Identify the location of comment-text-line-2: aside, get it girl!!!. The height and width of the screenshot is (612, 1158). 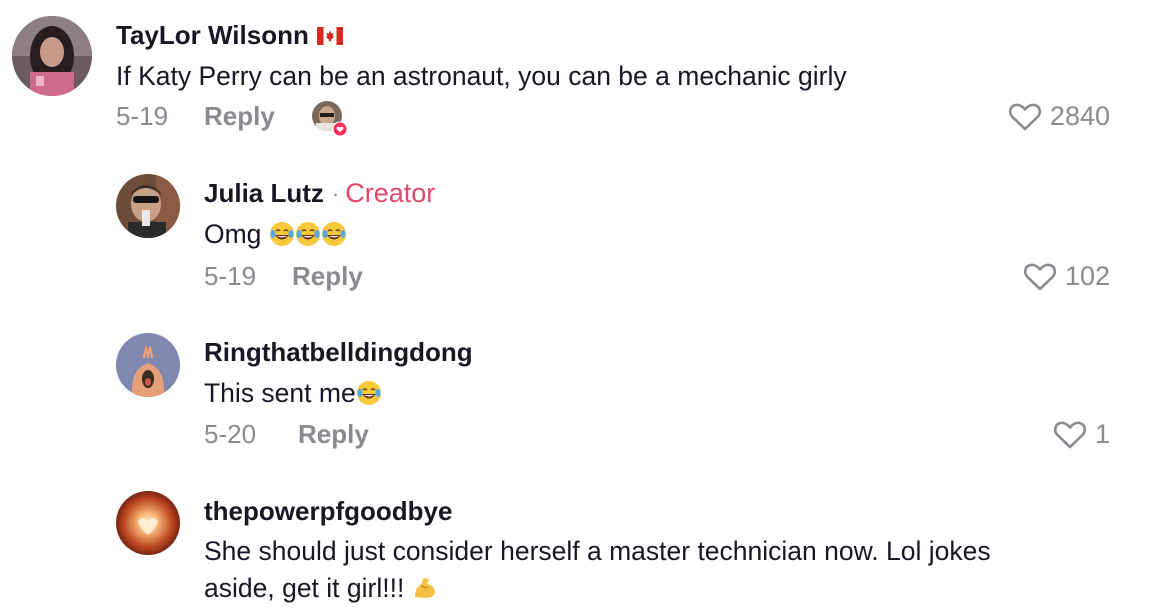
(654, 588).